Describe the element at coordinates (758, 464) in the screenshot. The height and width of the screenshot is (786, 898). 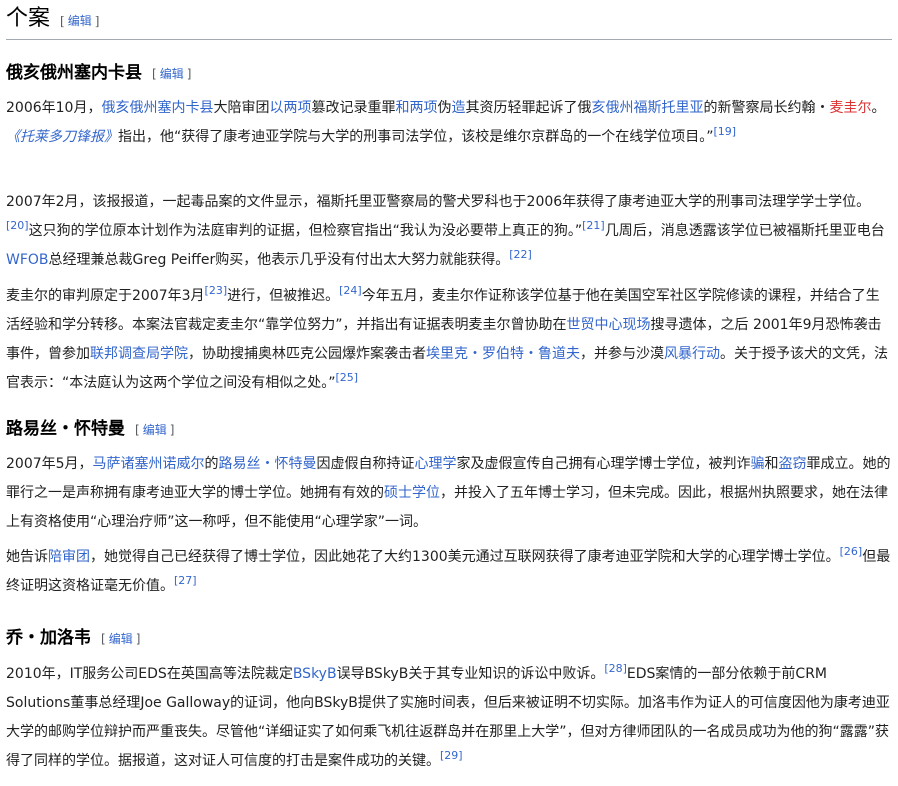
I see `link-fraud: 骗` at that location.